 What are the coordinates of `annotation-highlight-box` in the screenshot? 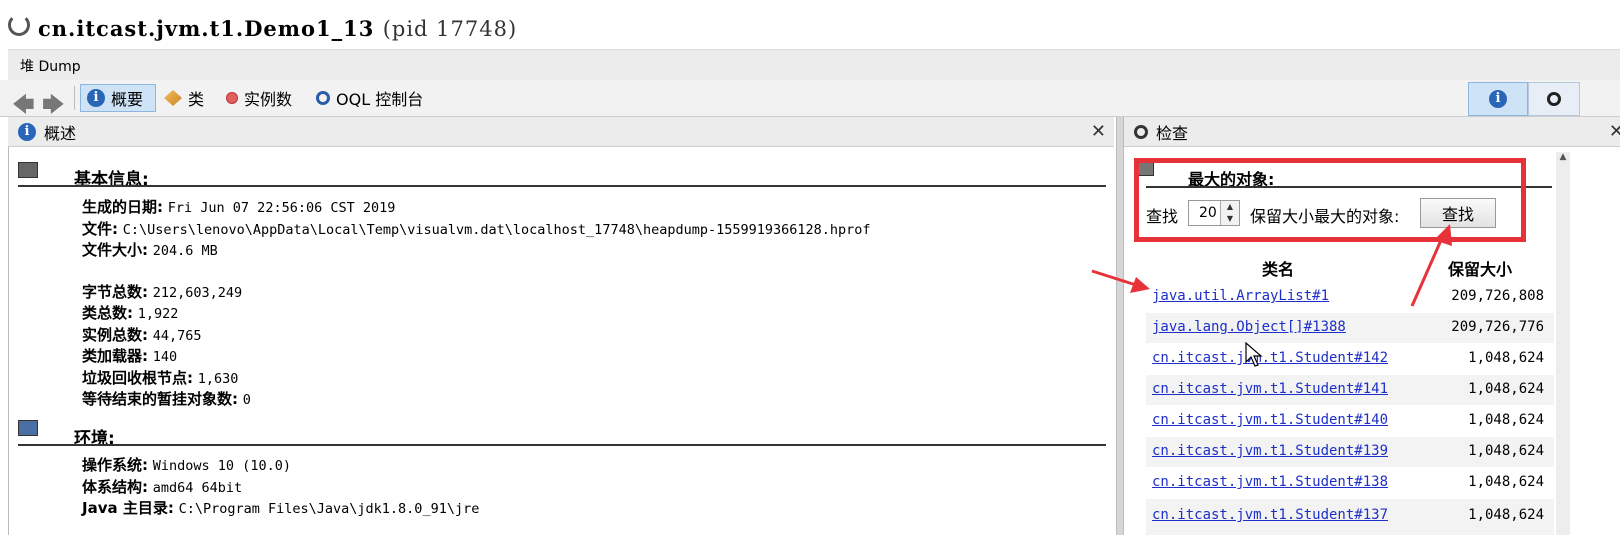 It's located at (1330, 200).